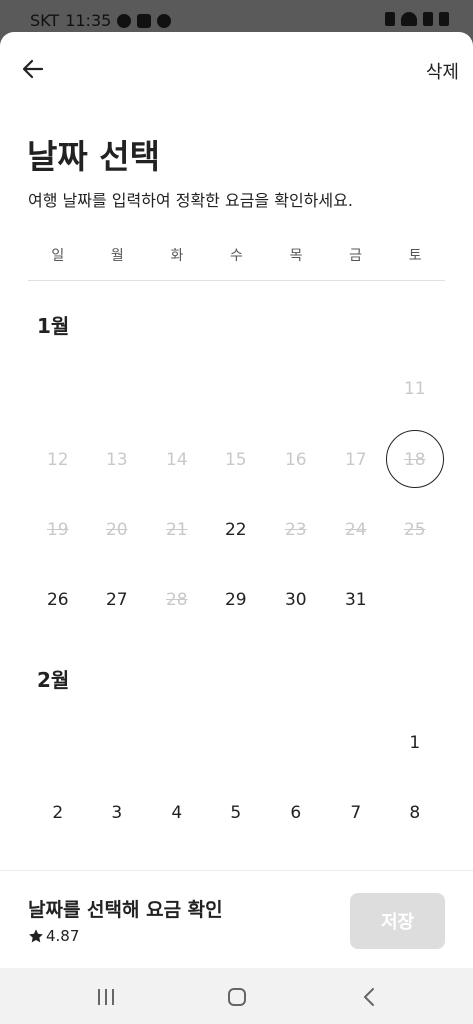  What do you see at coordinates (409, 19) in the screenshot?
I see `wifi-icon` at bounding box center [409, 19].